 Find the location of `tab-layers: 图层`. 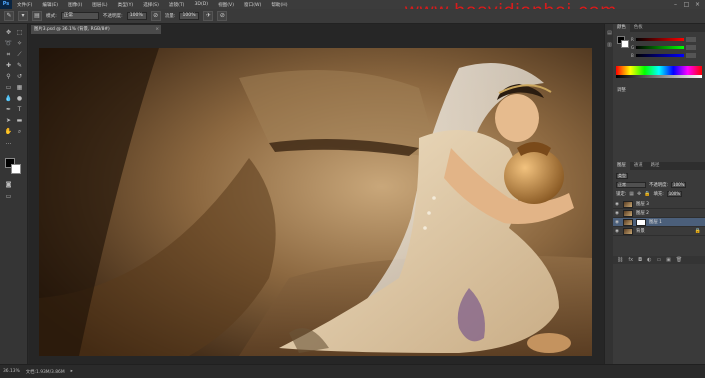

tab-layers: 图层 is located at coordinates (621, 166).